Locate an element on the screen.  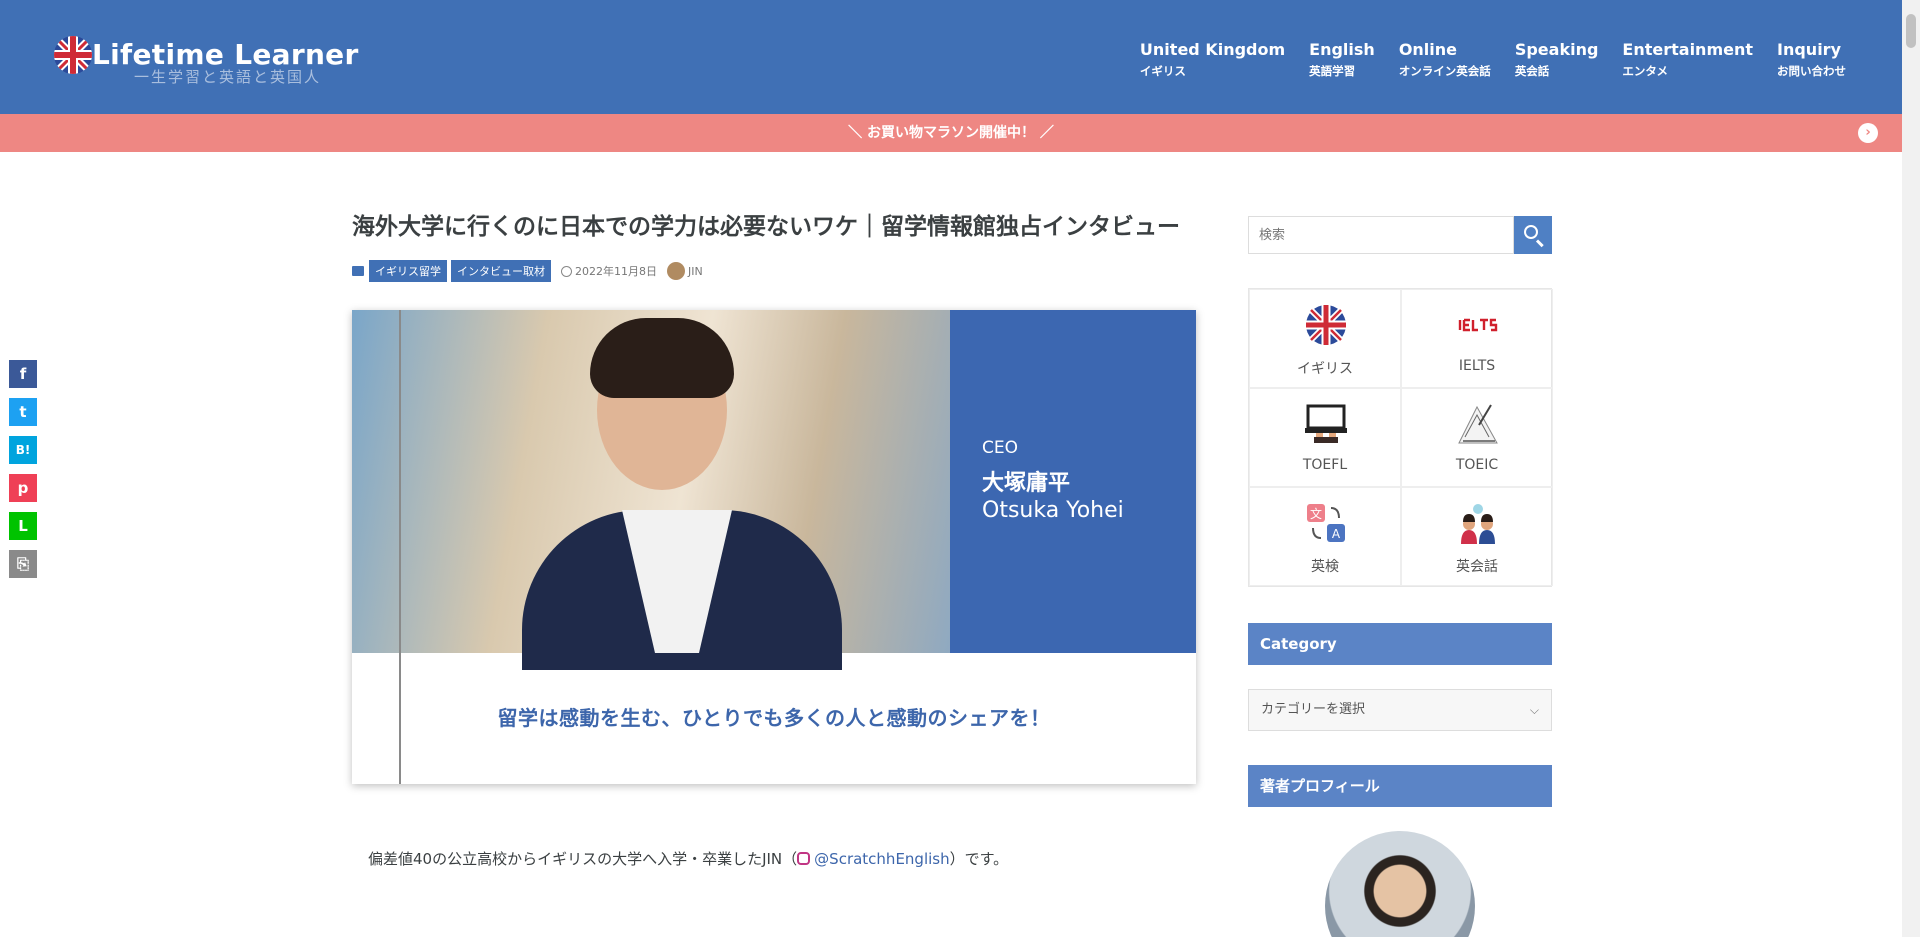
nav-speaking: Speaking 英会話 is located at coordinates (1557, 59).